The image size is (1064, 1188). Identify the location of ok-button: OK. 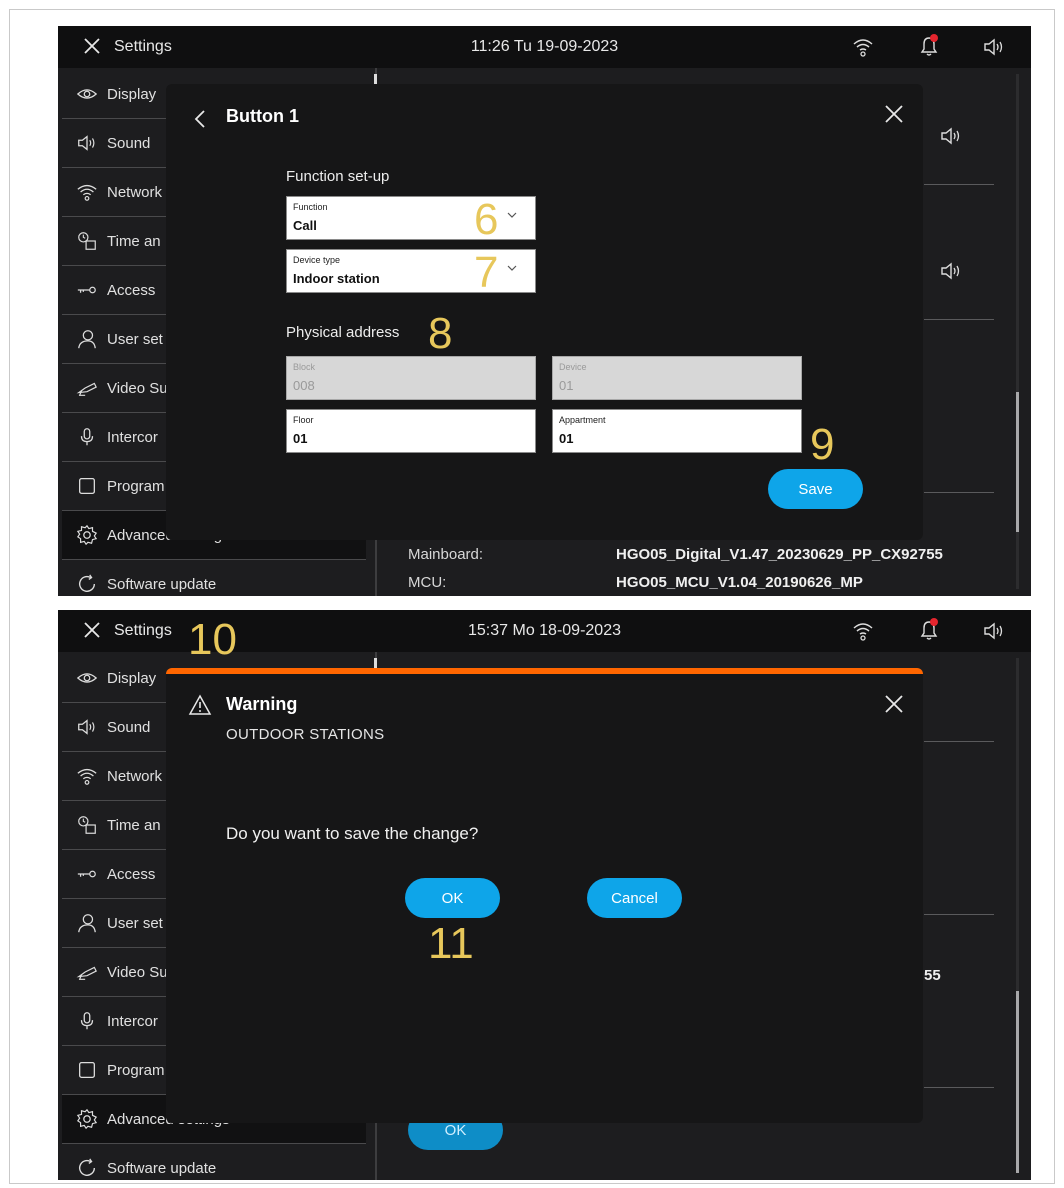
(452, 898).